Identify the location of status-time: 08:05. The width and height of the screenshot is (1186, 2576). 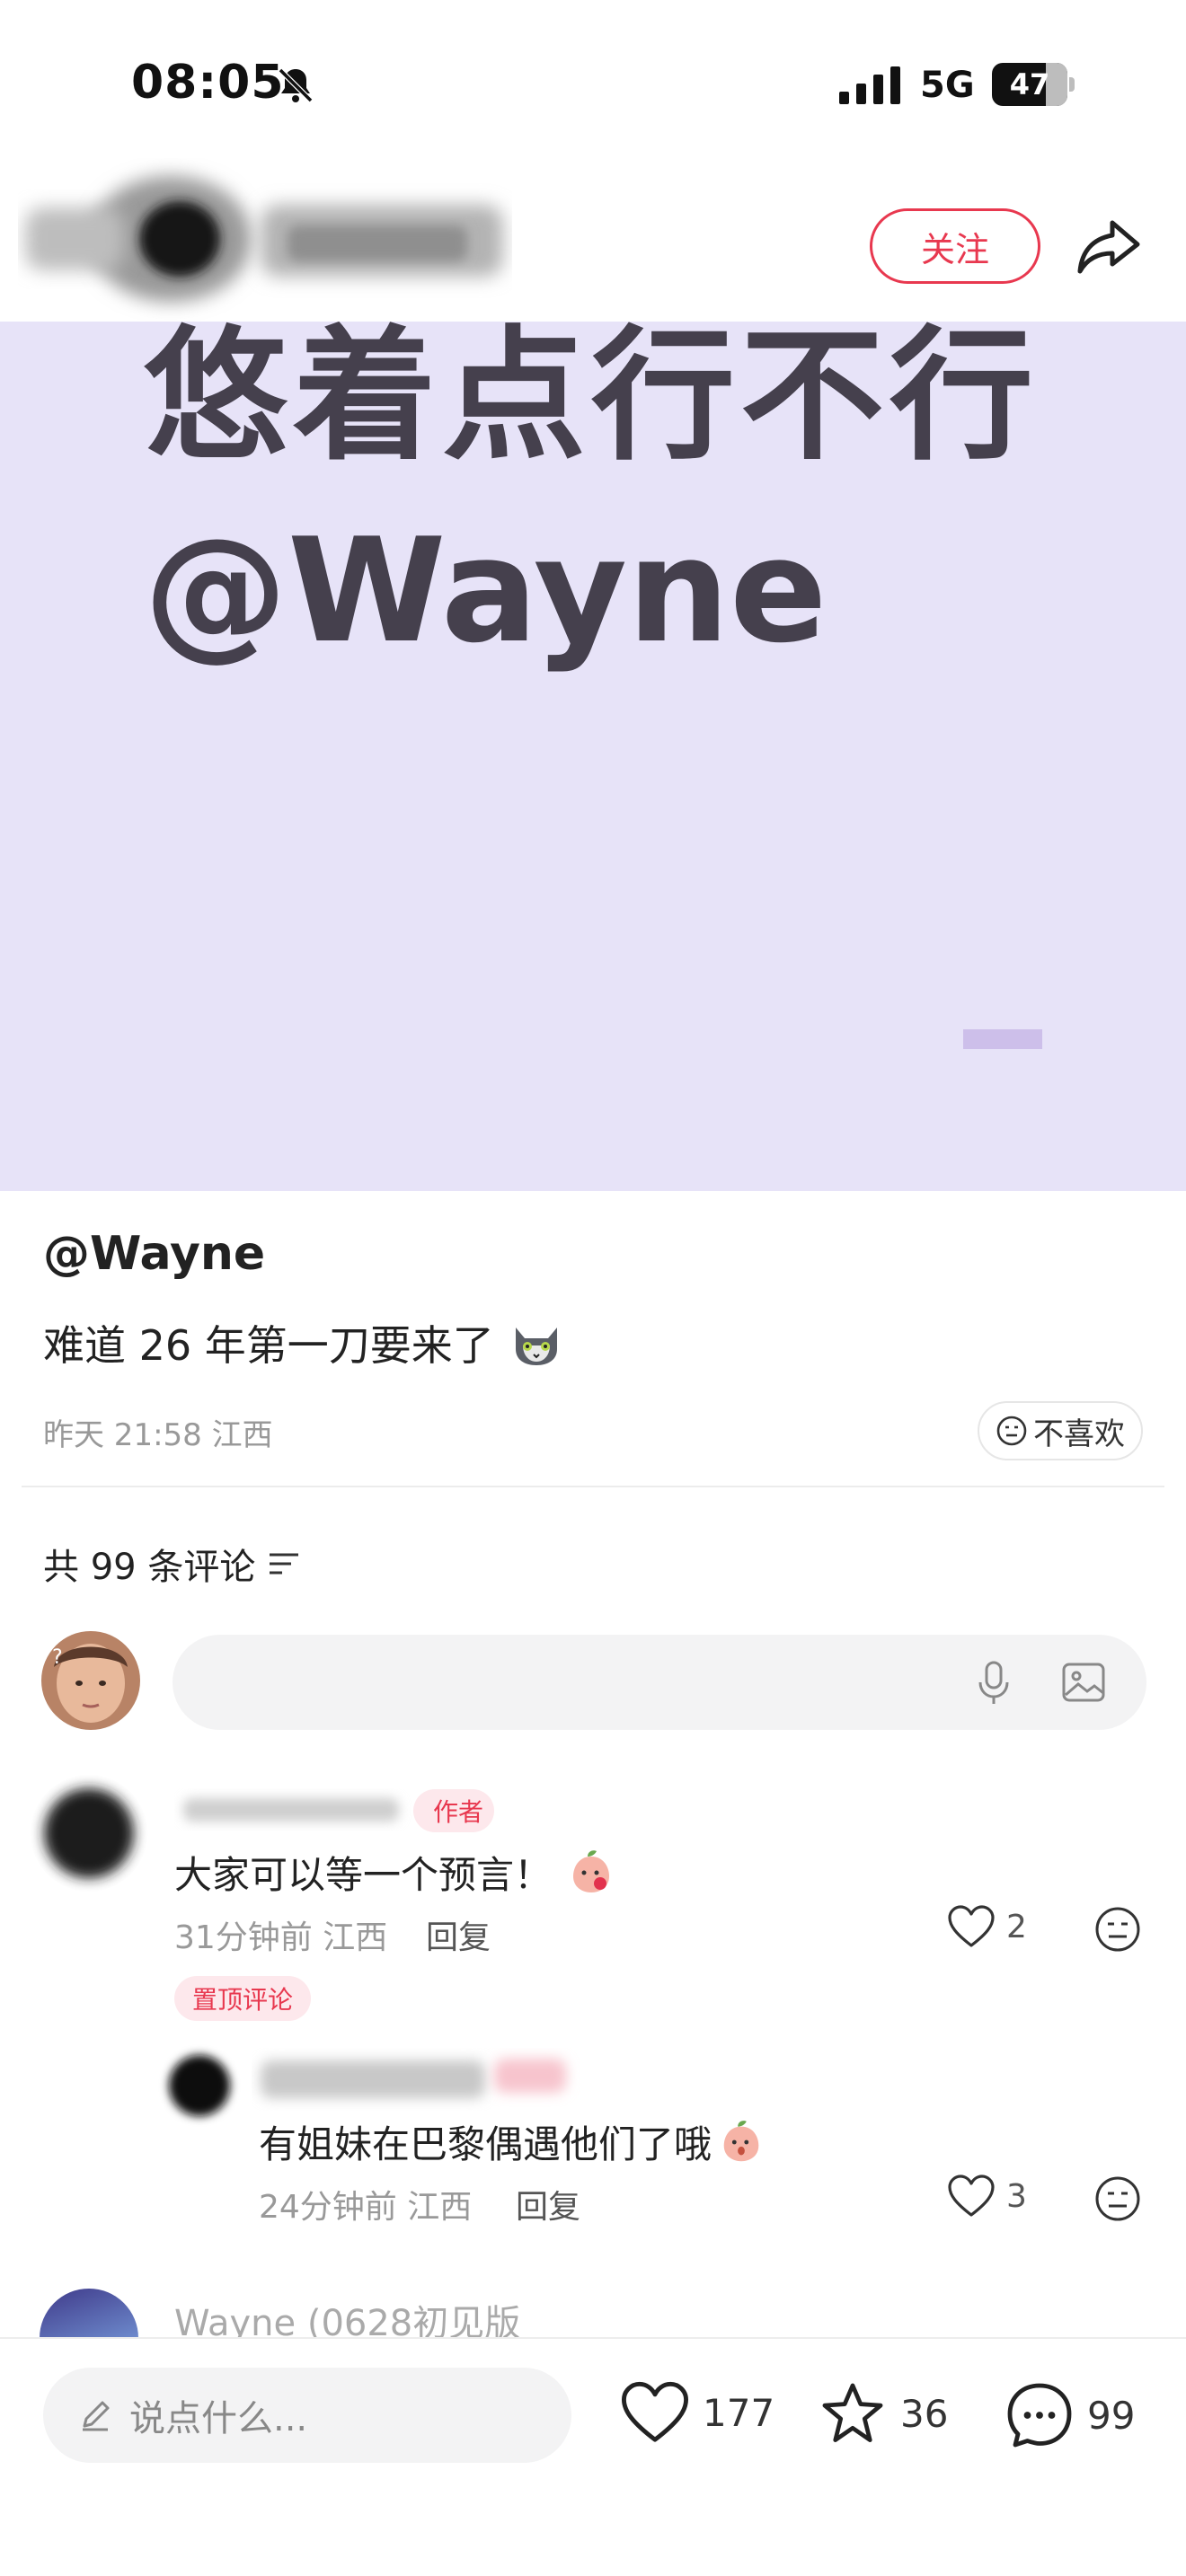
(208, 83).